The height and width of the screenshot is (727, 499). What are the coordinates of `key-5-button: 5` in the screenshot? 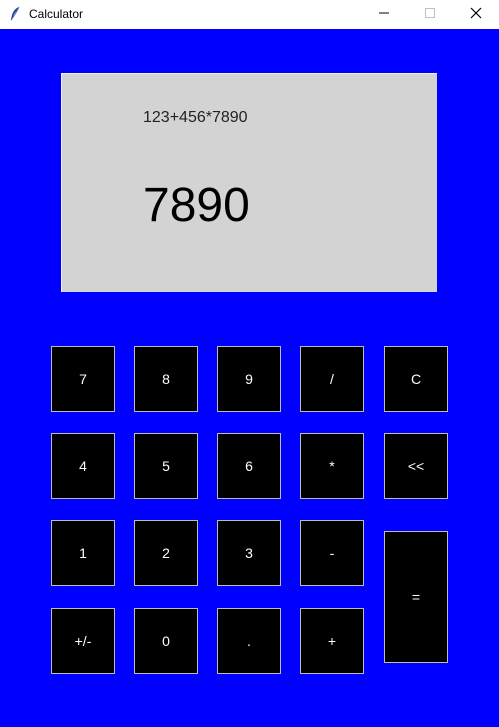 It's located at (166, 466).